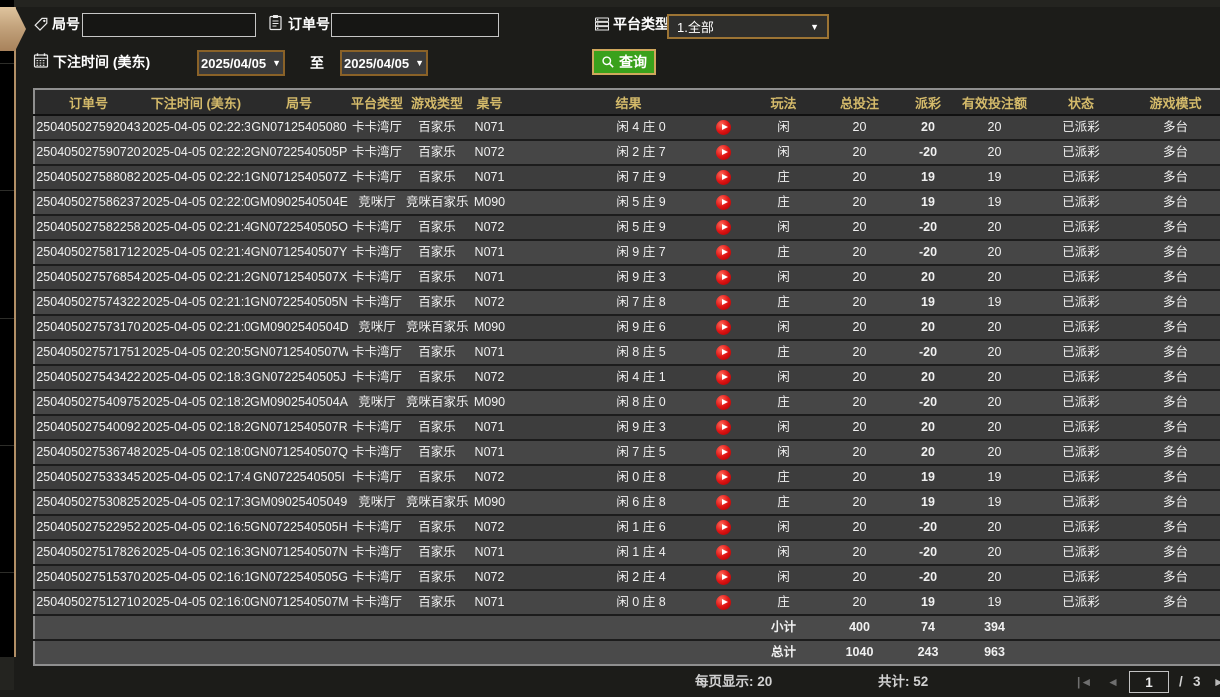  Describe the element at coordinates (928, 203) in the screenshot. I see `payout-cell: 19` at that location.